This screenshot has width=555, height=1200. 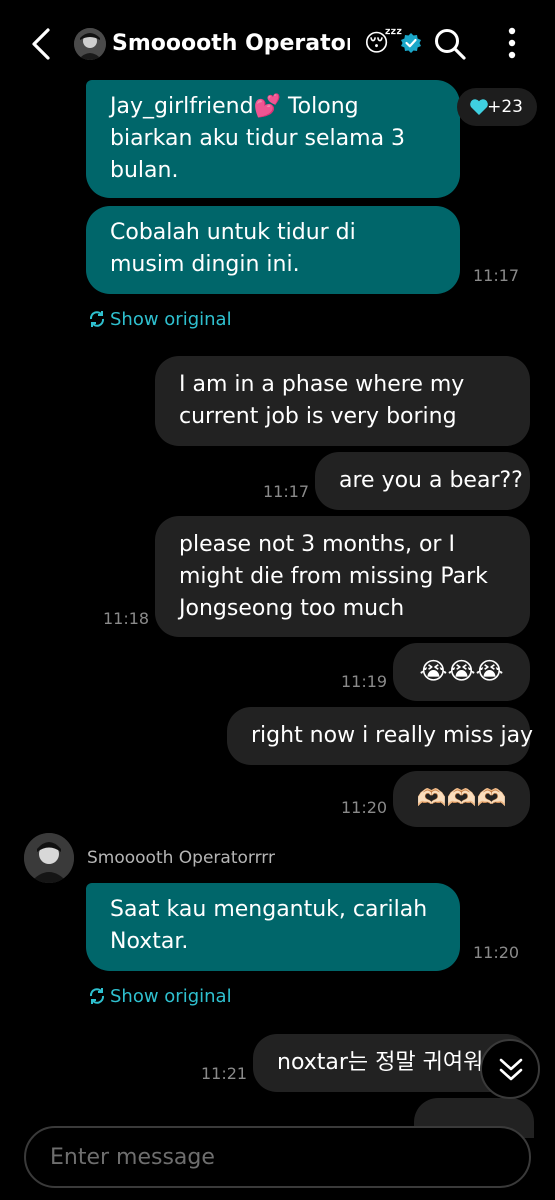 What do you see at coordinates (275, 1157) in the screenshot?
I see `message-input` at bounding box center [275, 1157].